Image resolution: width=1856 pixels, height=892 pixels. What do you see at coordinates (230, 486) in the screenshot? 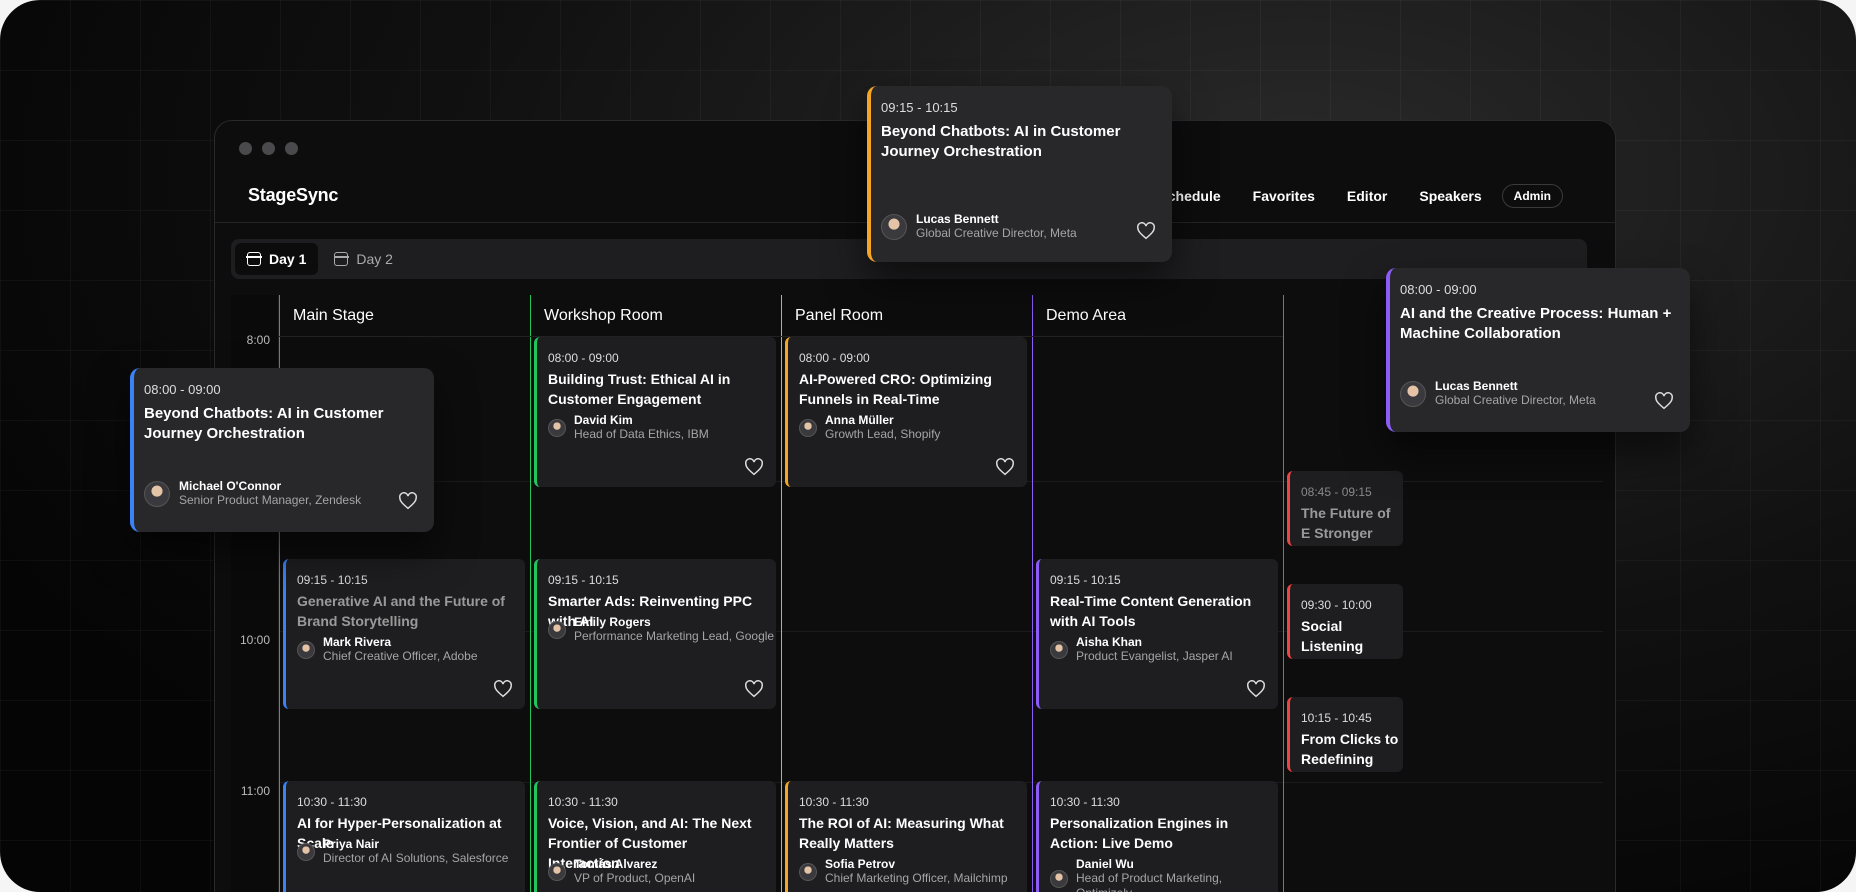
I see `speaker-name: Michael O'Connor` at bounding box center [230, 486].